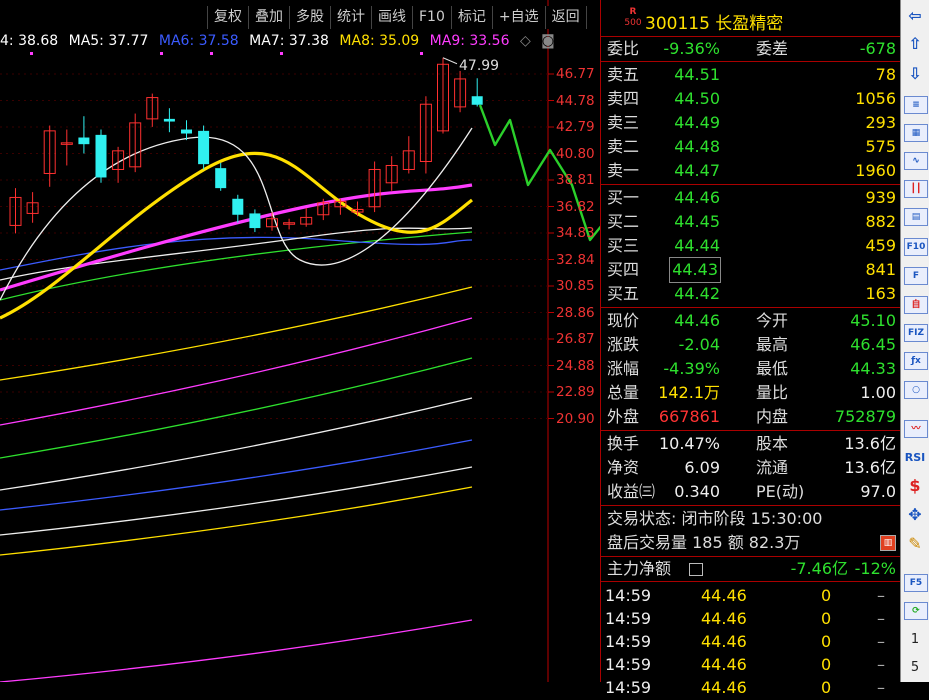  What do you see at coordinates (916, 276) in the screenshot?
I see `f-icon: F` at bounding box center [916, 276].